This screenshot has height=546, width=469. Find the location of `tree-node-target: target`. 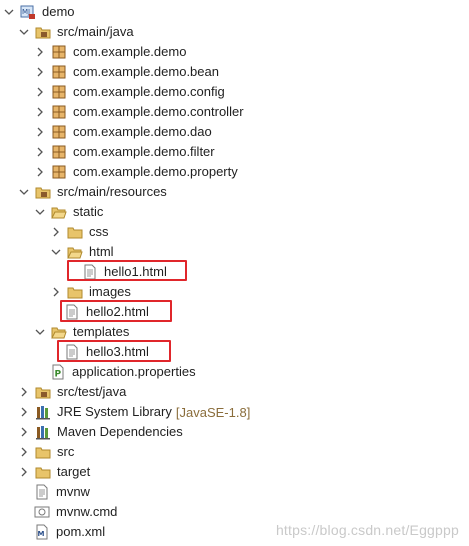

tree-node-target: target is located at coordinates (54, 472).